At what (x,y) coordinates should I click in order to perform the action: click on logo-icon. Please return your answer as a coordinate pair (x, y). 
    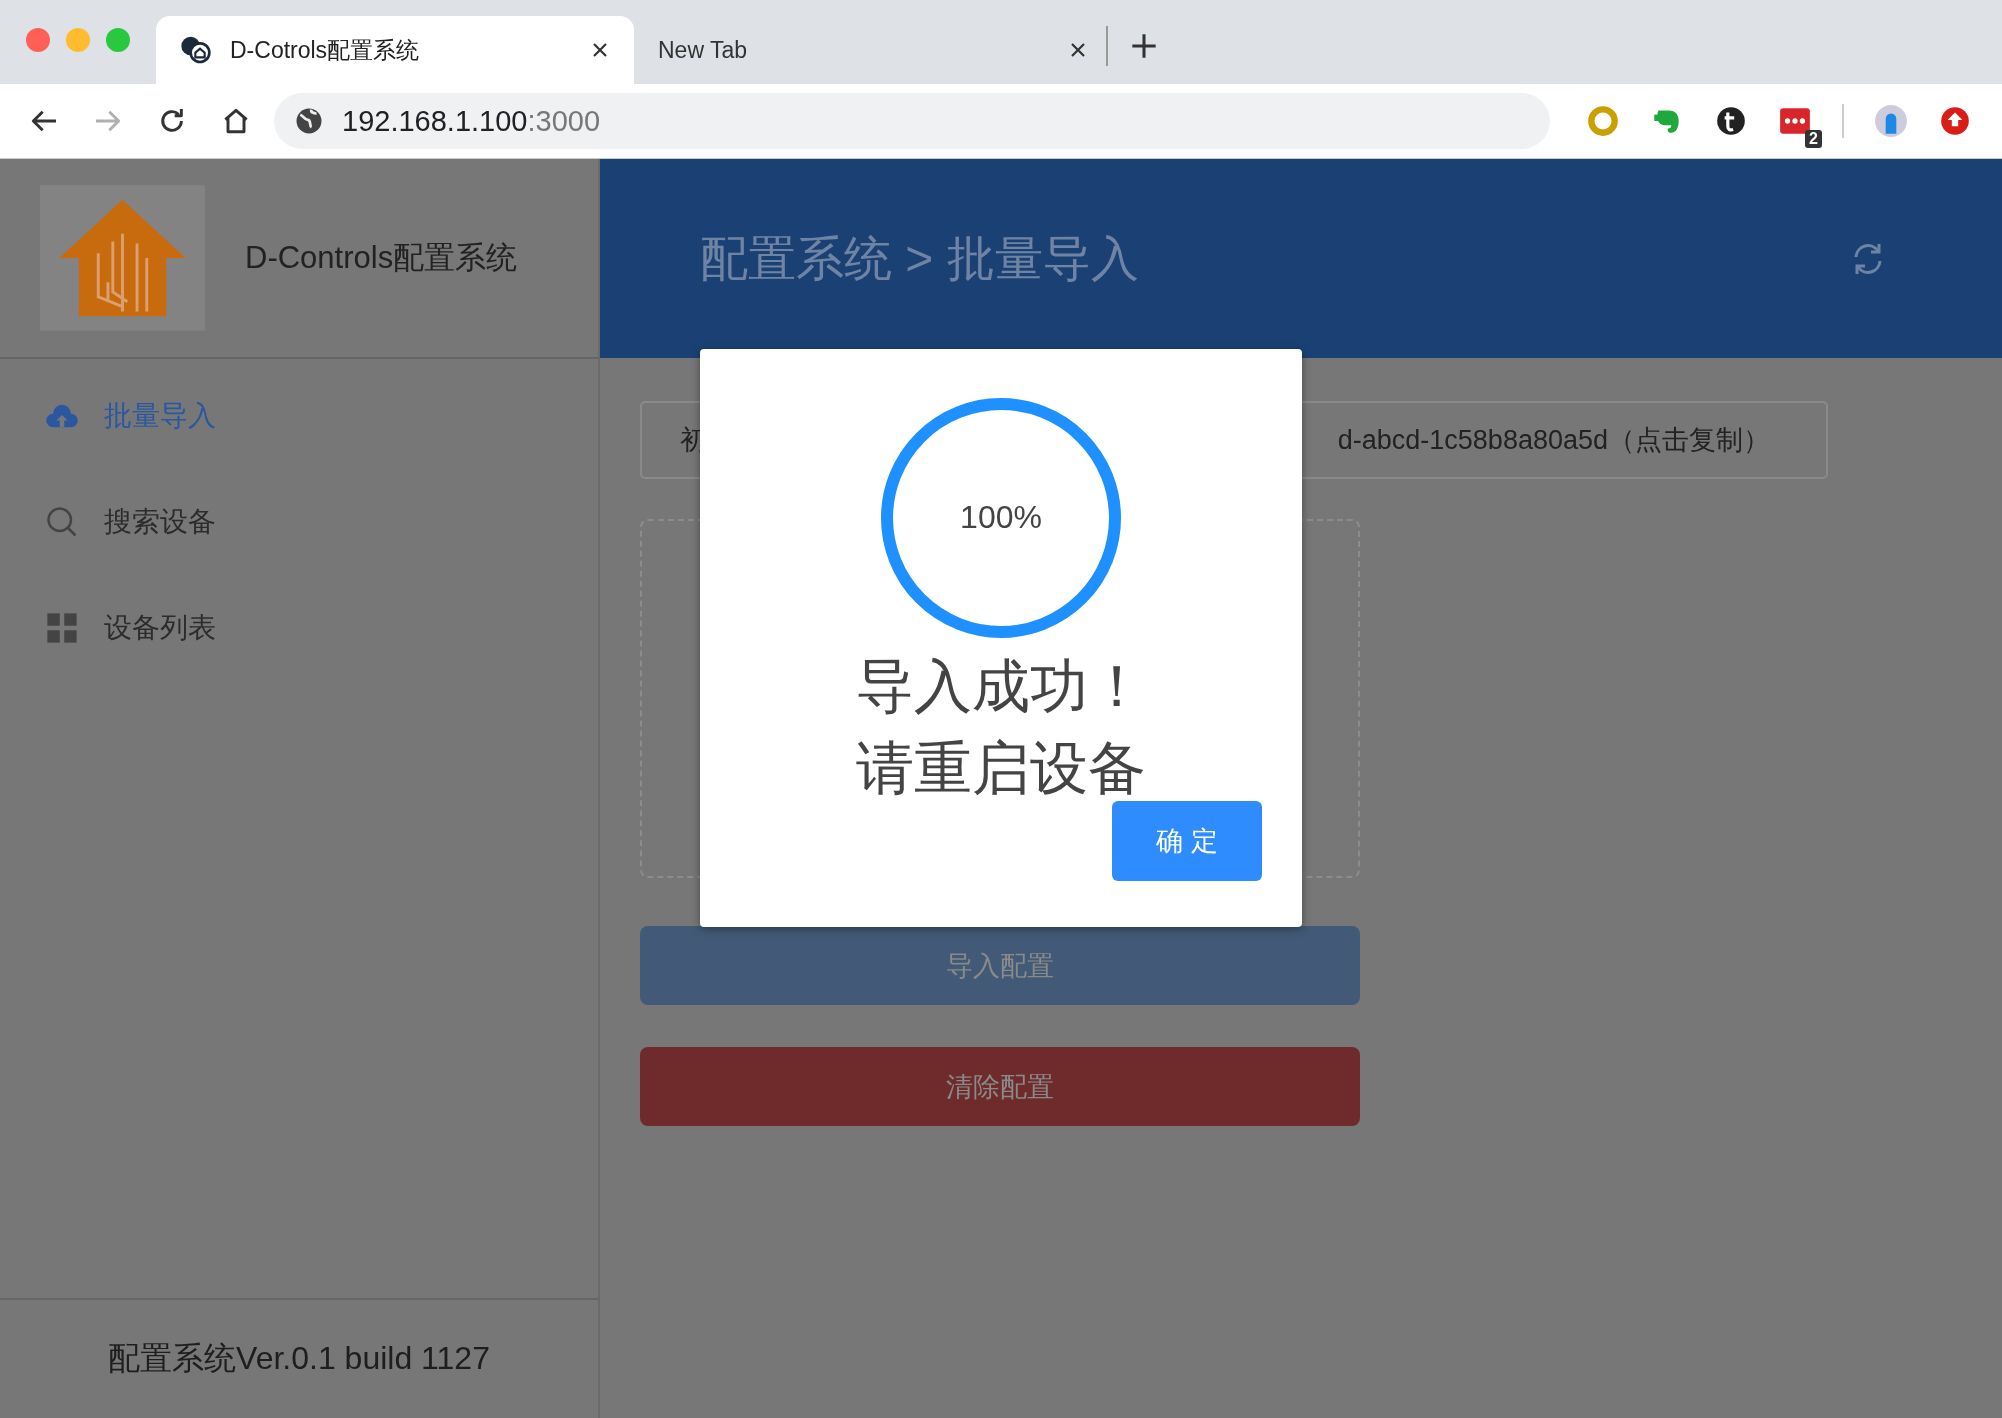
    Looking at the image, I should click on (122, 258).